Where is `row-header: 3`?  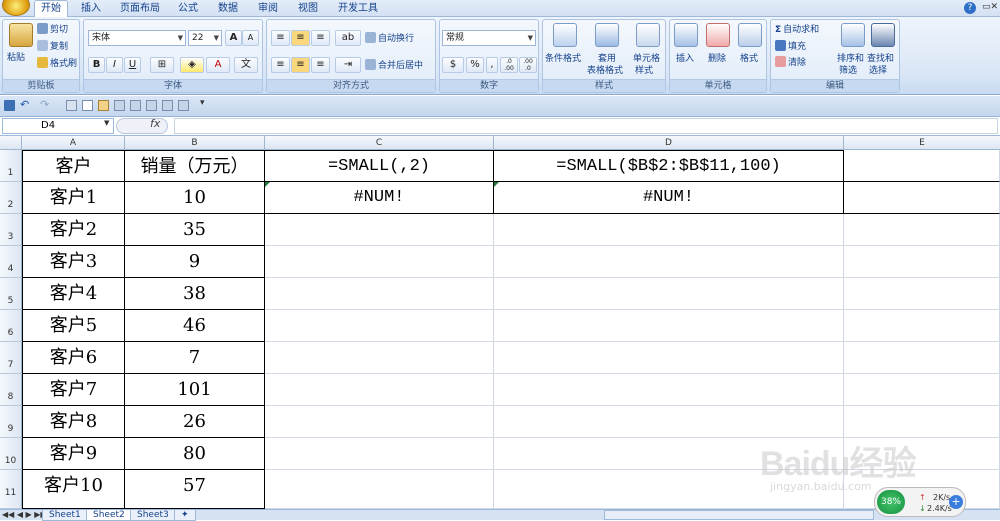
row-header: 3 is located at coordinates (11, 230).